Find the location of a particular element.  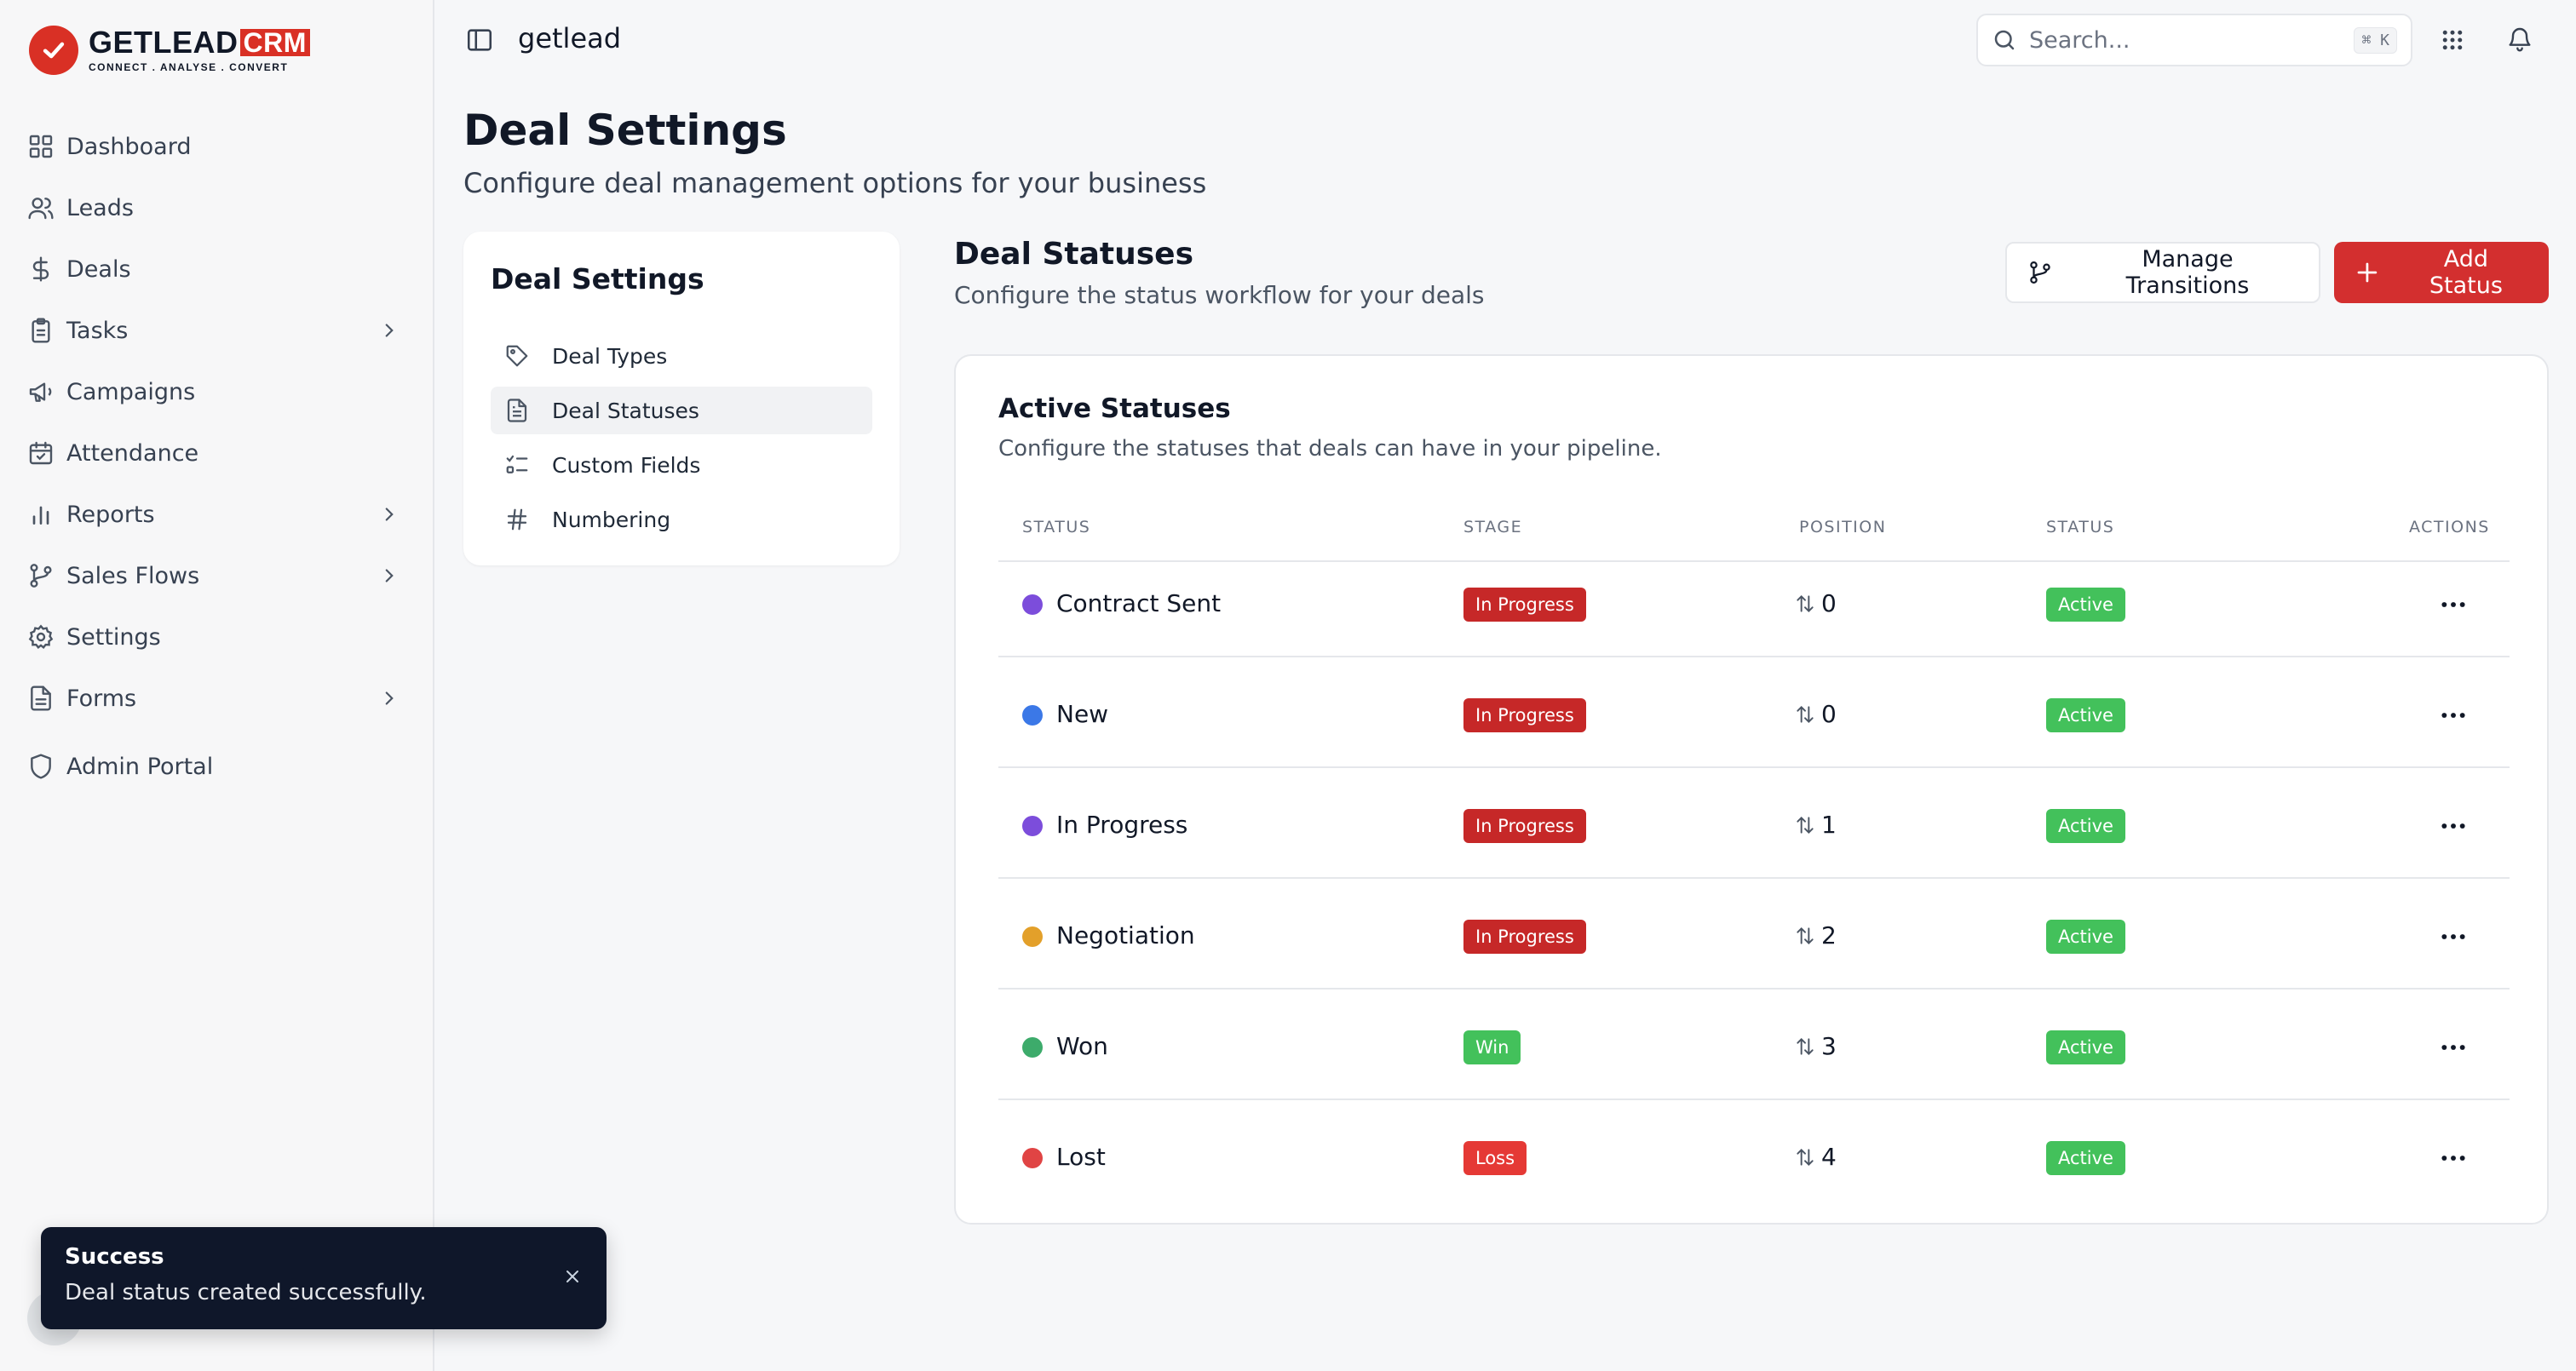

position-value: 1 is located at coordinates (1829, 825).